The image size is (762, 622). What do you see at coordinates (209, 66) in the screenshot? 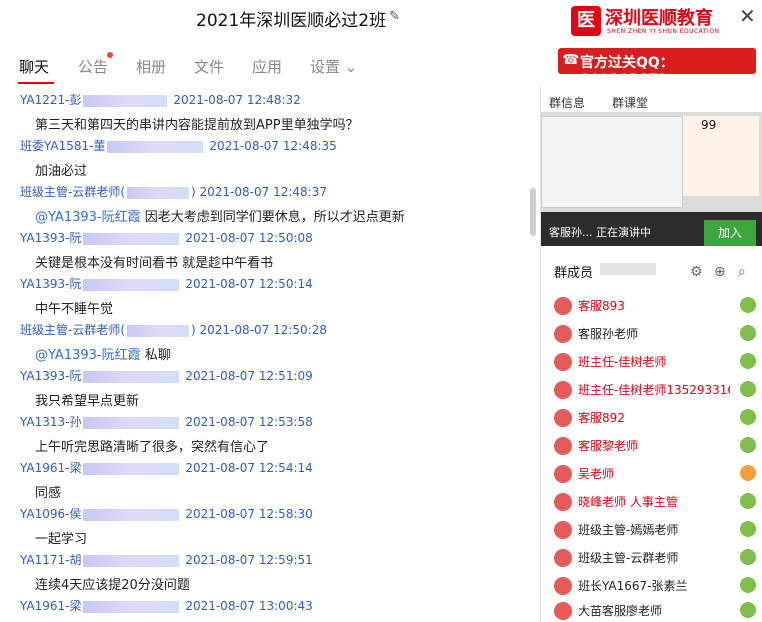
I see `tab-files: 文件` at bounding box center [209, 66].